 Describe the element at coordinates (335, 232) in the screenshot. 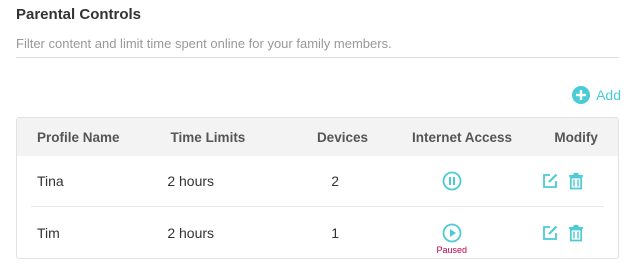

I see `device-count: 1` at that location.